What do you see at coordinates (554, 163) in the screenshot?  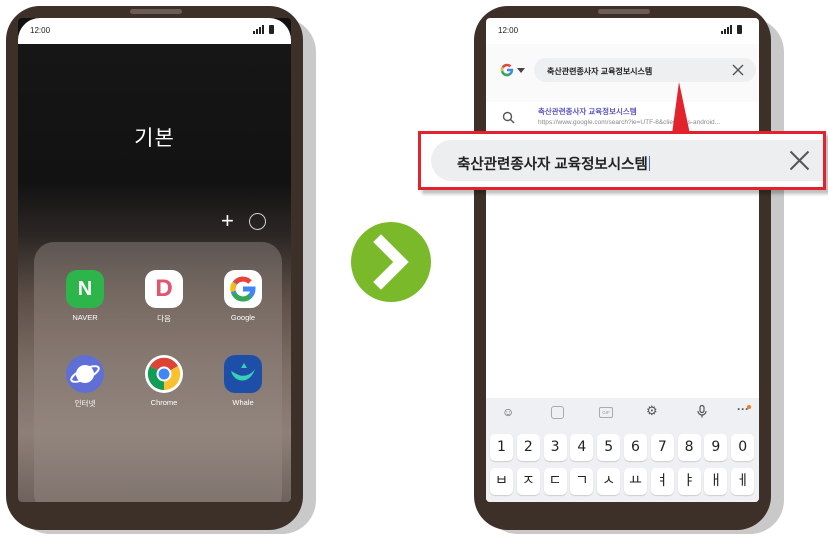 I see `zoomed-search-text: 축산관련종사자 교육정보시스템` at bounding box center [554, 163].